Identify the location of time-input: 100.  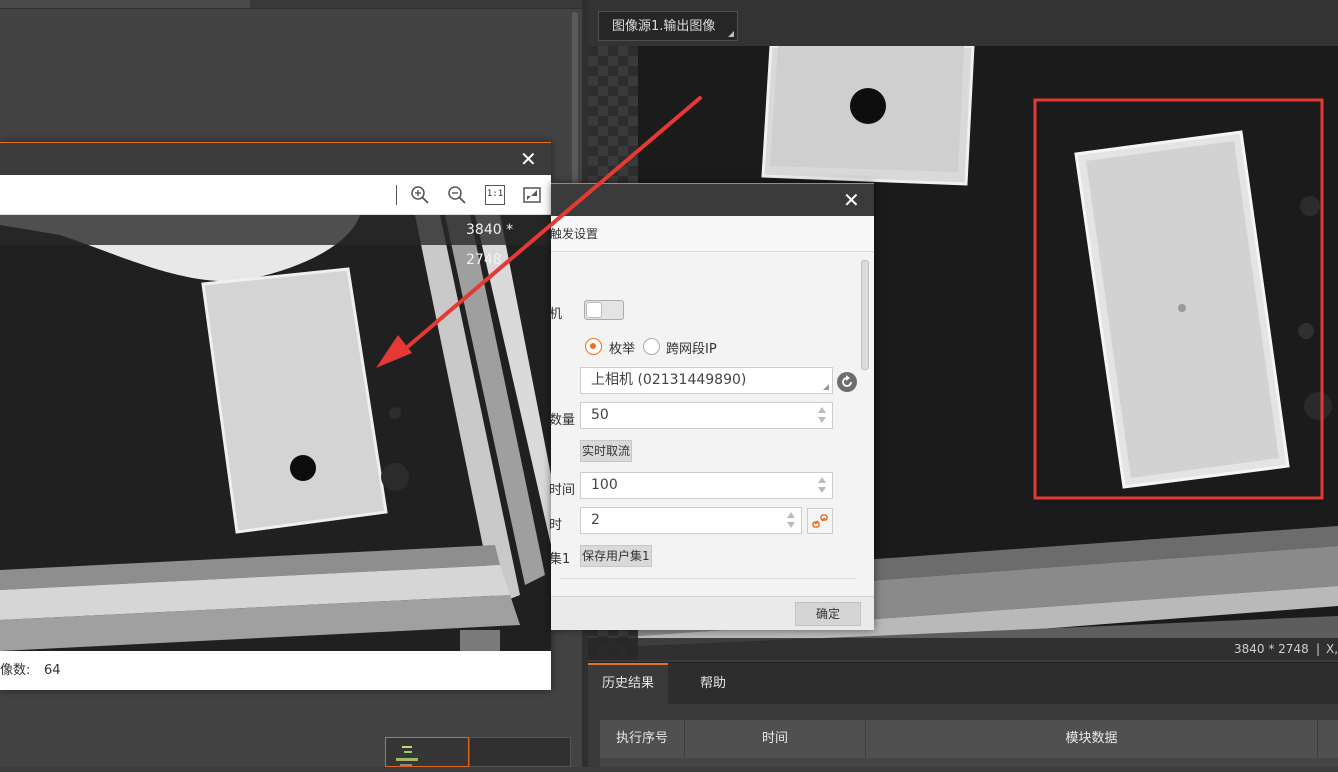
(706, 485).